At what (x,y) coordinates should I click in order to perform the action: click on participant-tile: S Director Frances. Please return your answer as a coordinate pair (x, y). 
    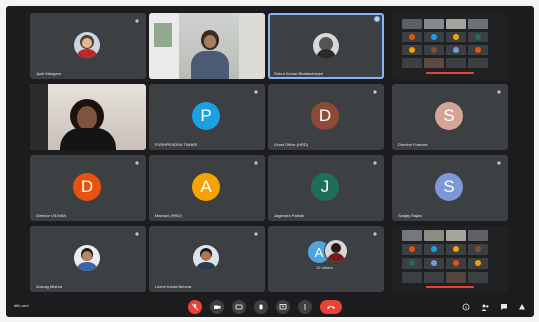
    Looking at the image, I should click on (450, 117).